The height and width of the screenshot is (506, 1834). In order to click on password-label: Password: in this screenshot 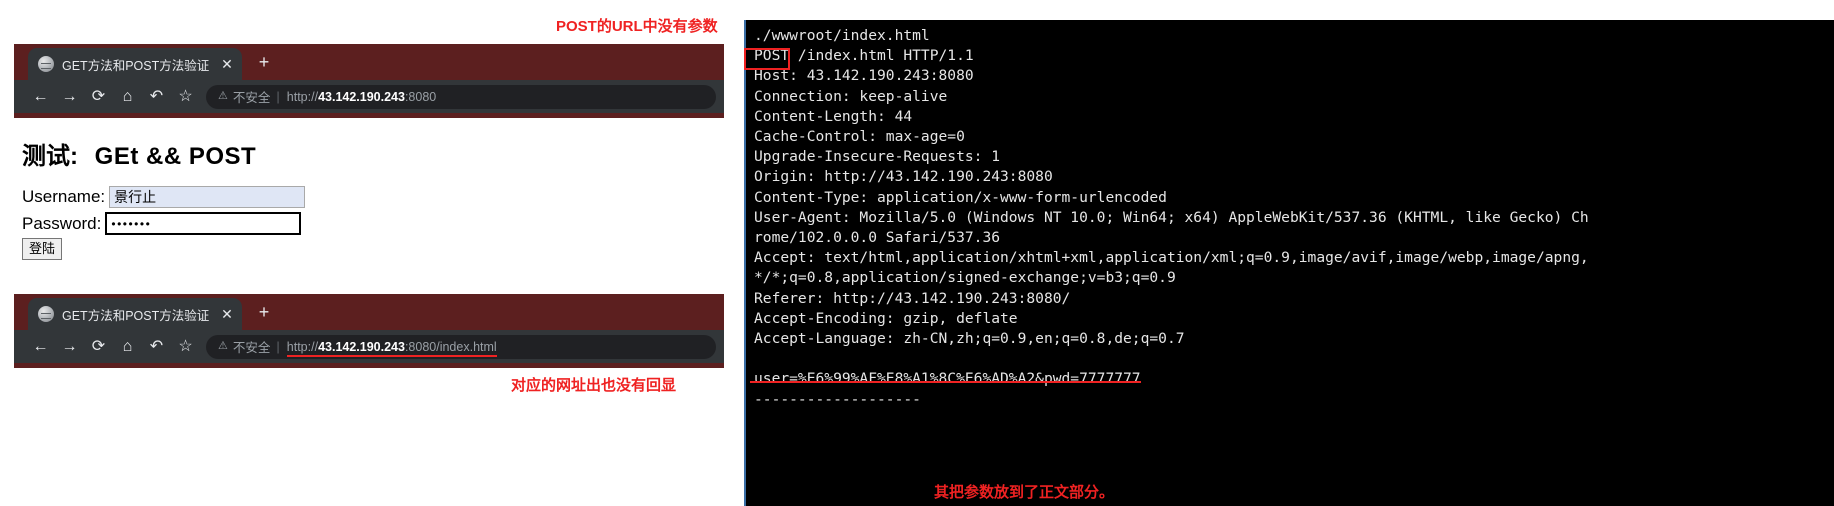, I will do `click(62, 223)`.